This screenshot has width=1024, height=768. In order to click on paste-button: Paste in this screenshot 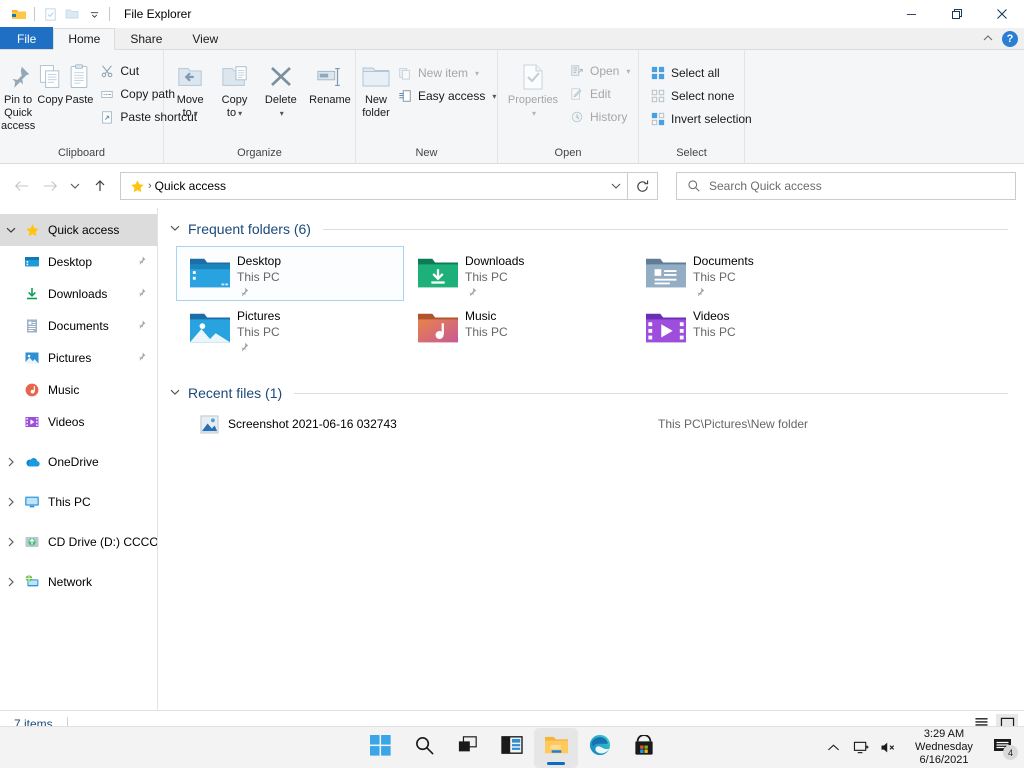, I will do `click(79, 91)`.